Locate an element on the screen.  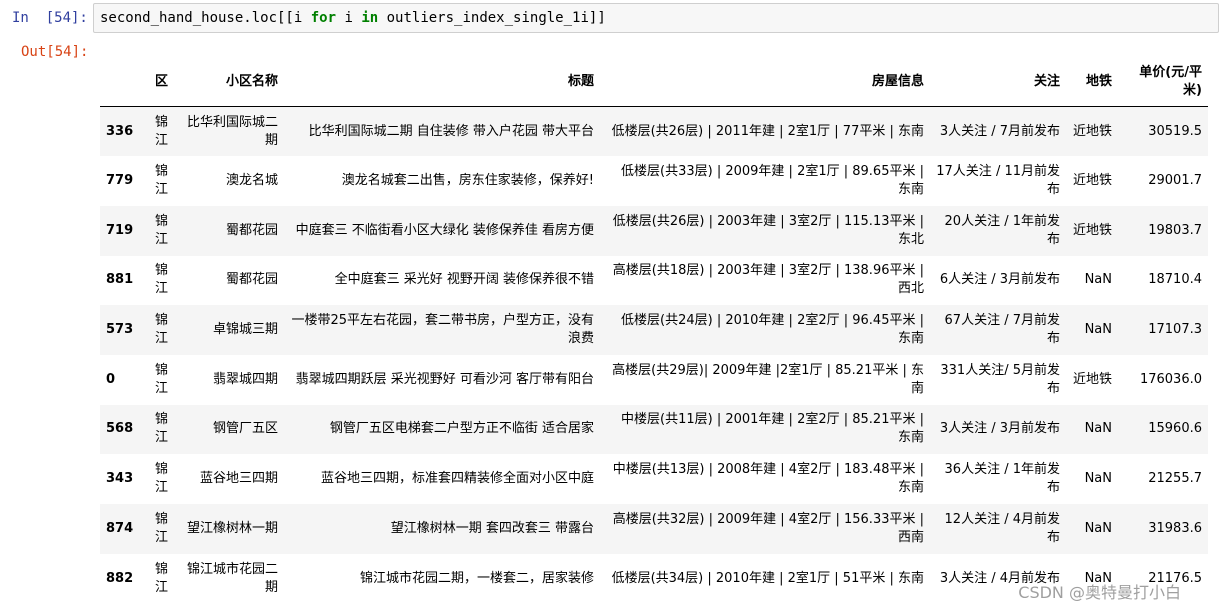
table-cell: 锦江城市花园二期，一楼套二，居家装修 is located at coordinates (476, 578).